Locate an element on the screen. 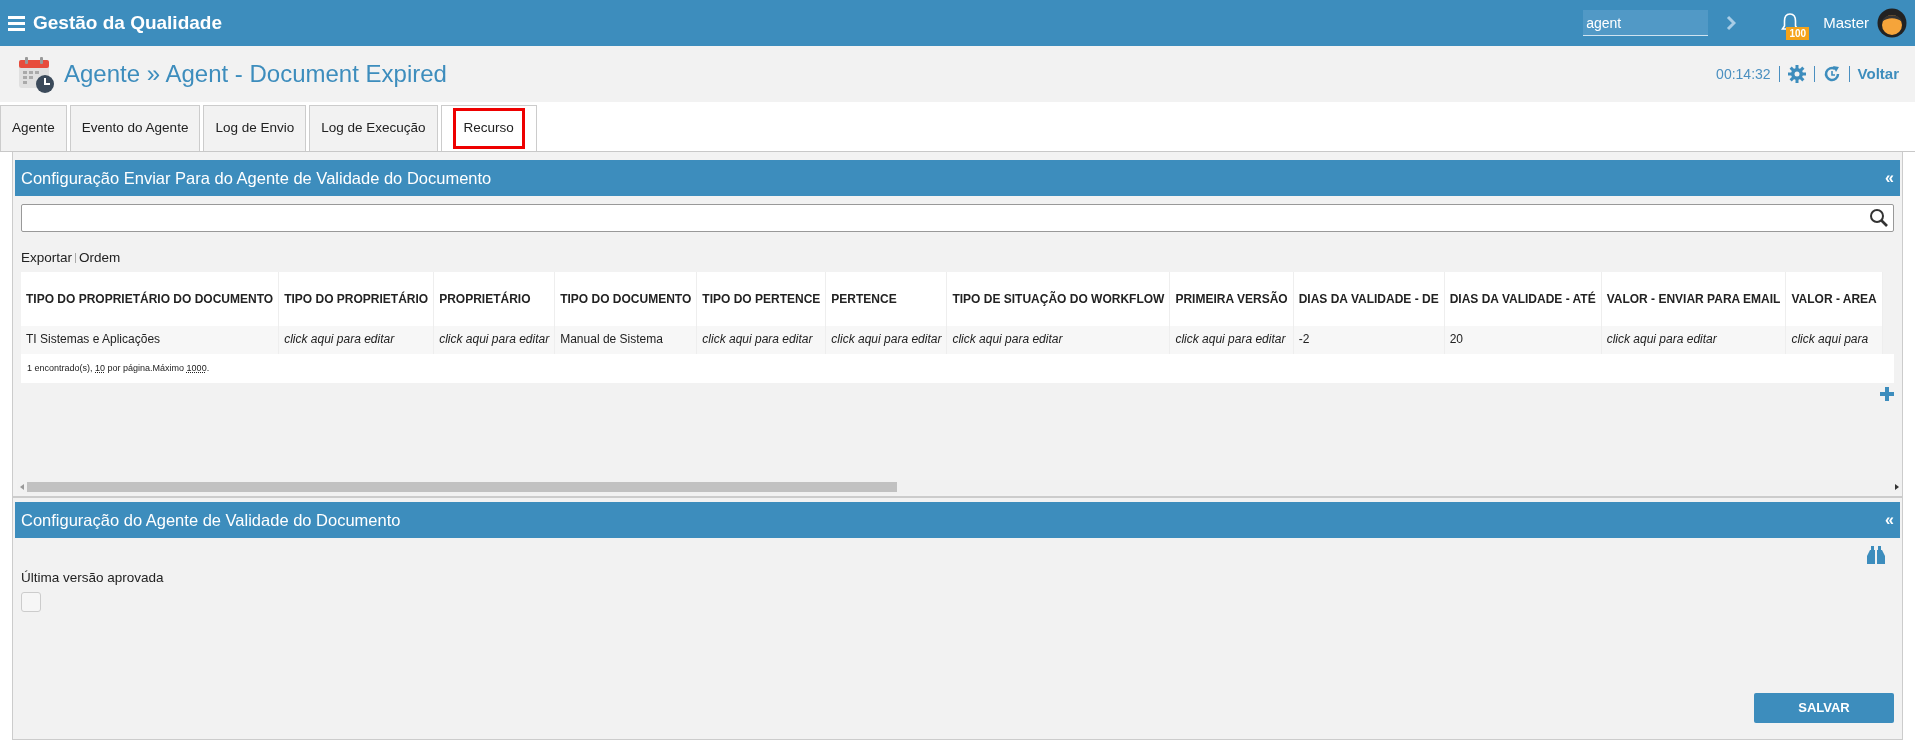  save-button: SALVAR is located at coordinates (1824, 708).